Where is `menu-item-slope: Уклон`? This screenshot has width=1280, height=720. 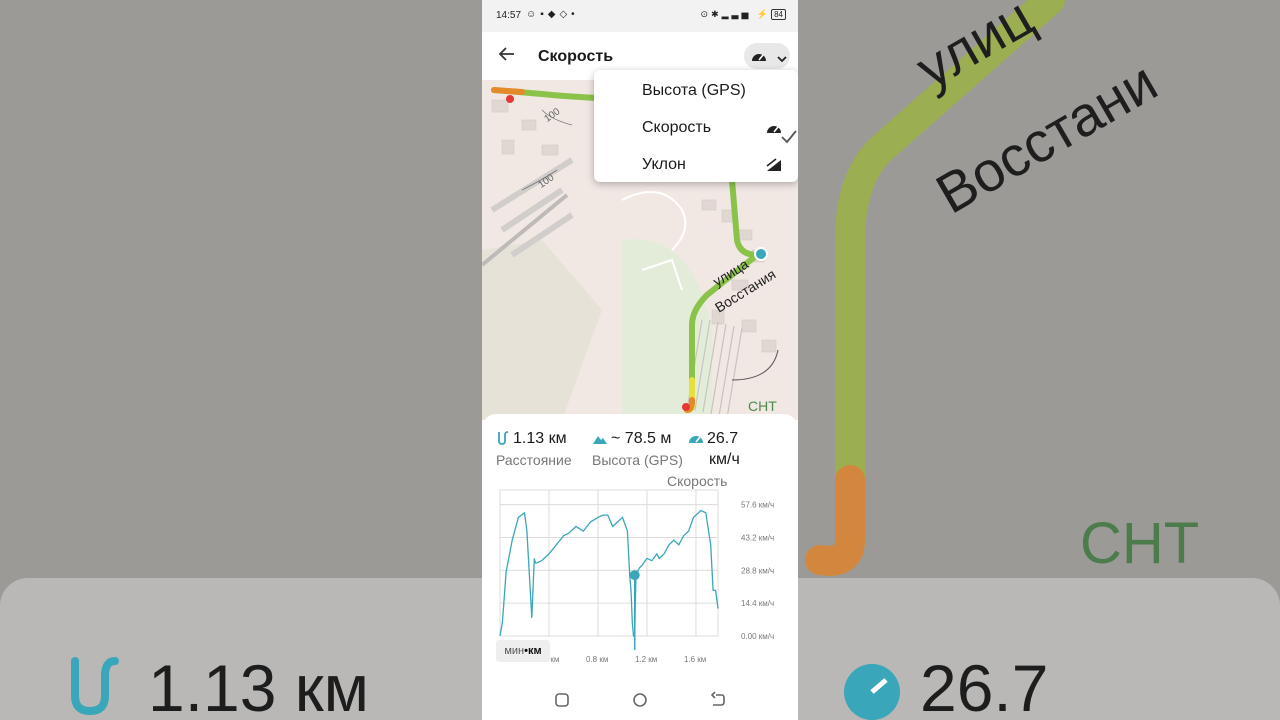
menu-item-slope: Уклон is located at coordinates (696, 164).